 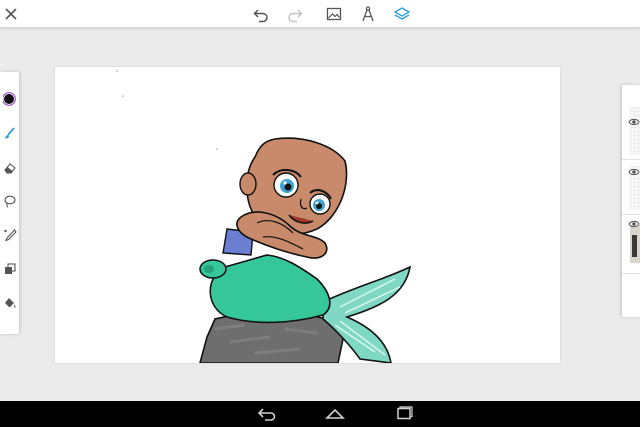 I want to click on recents-button, so click(x=404, y=414).